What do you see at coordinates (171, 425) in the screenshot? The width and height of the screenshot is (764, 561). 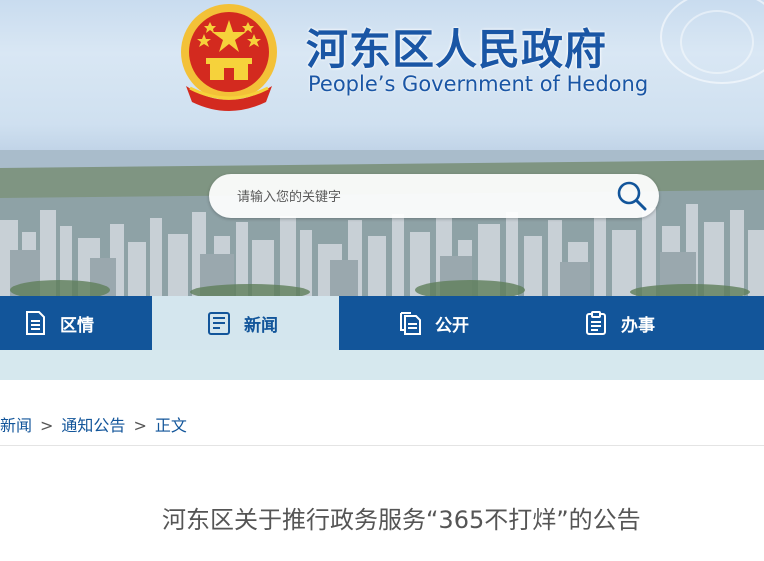 I see `breadcrumb-current: 正文` at bounding box center [171, 425].